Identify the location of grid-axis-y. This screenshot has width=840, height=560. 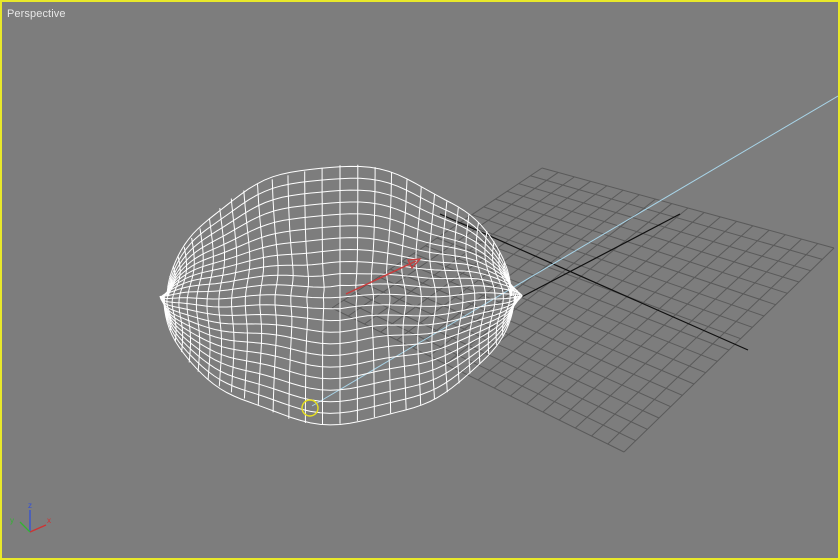
(596, 258).